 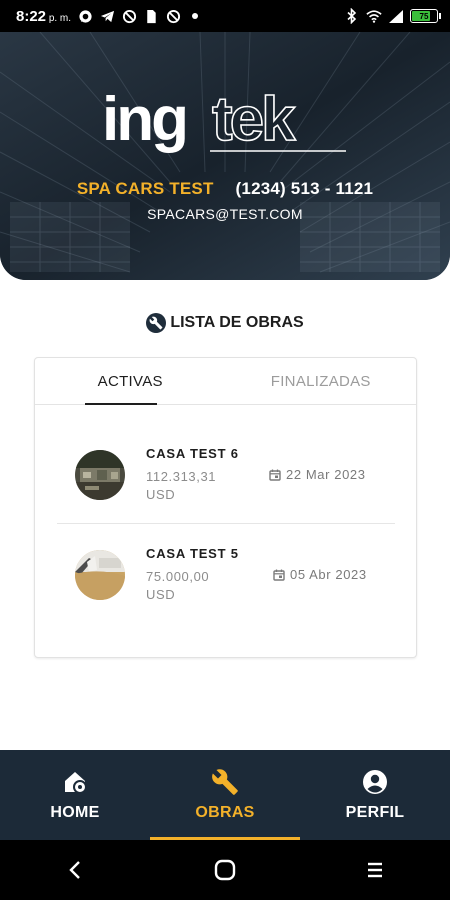 I want to click on section-title: LISTA DE OBRAS, so click(x=225, y=323).